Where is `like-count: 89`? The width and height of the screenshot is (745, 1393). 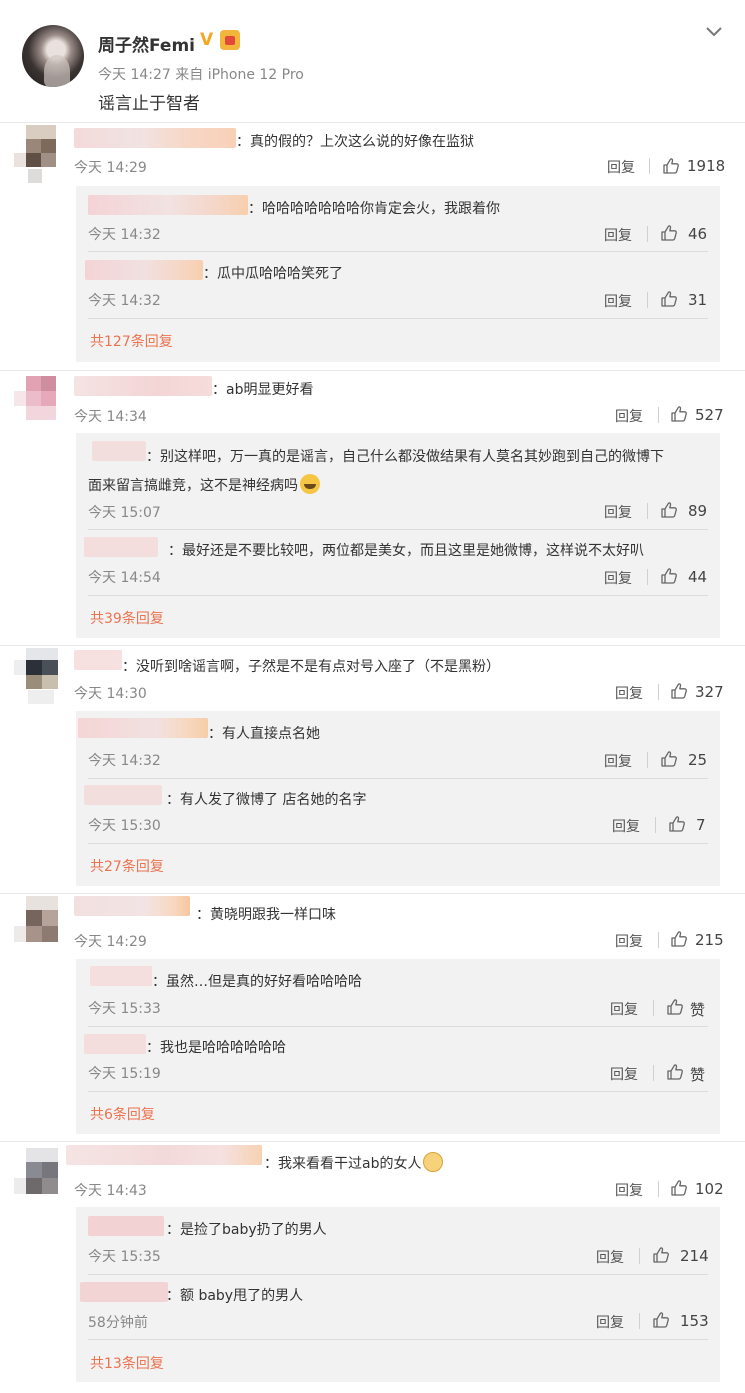 like-count: 89 is located at coordinates (697, 511).